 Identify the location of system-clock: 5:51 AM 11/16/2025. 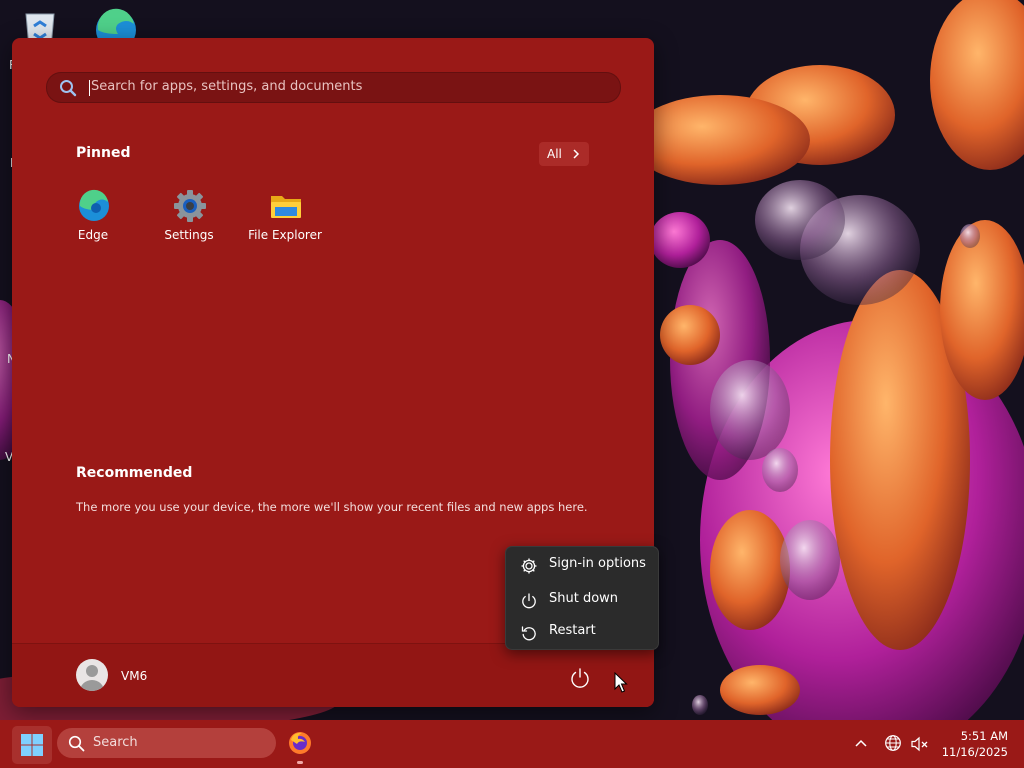
(974, 744).